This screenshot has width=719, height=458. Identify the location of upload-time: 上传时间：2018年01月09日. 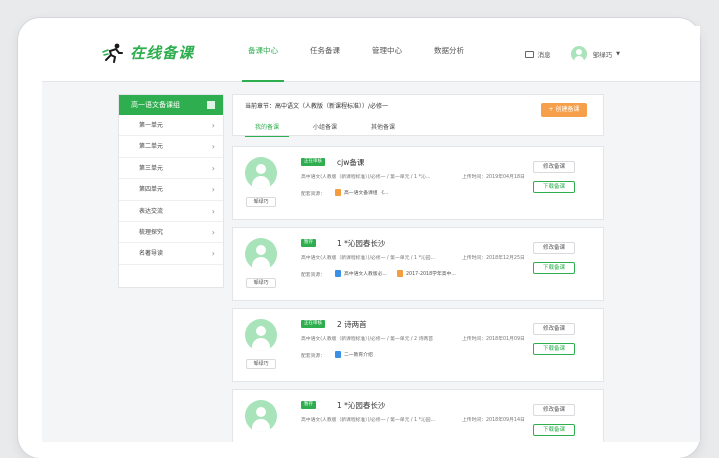
(493, 339).